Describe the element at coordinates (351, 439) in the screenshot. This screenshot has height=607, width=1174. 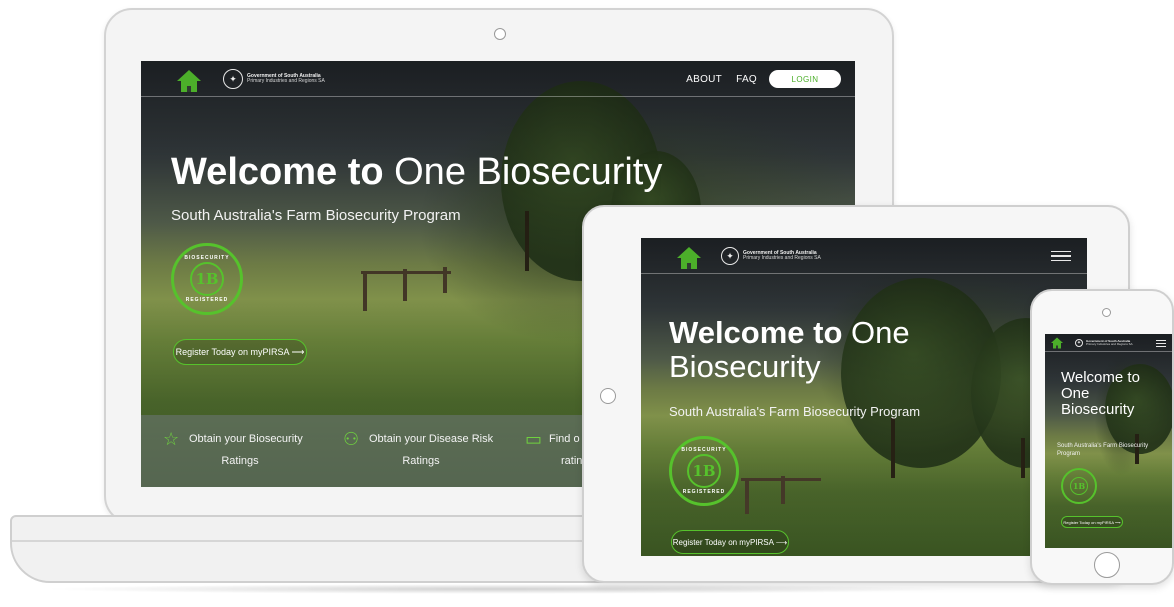
I see `disease-icon: ⚇` at that location.